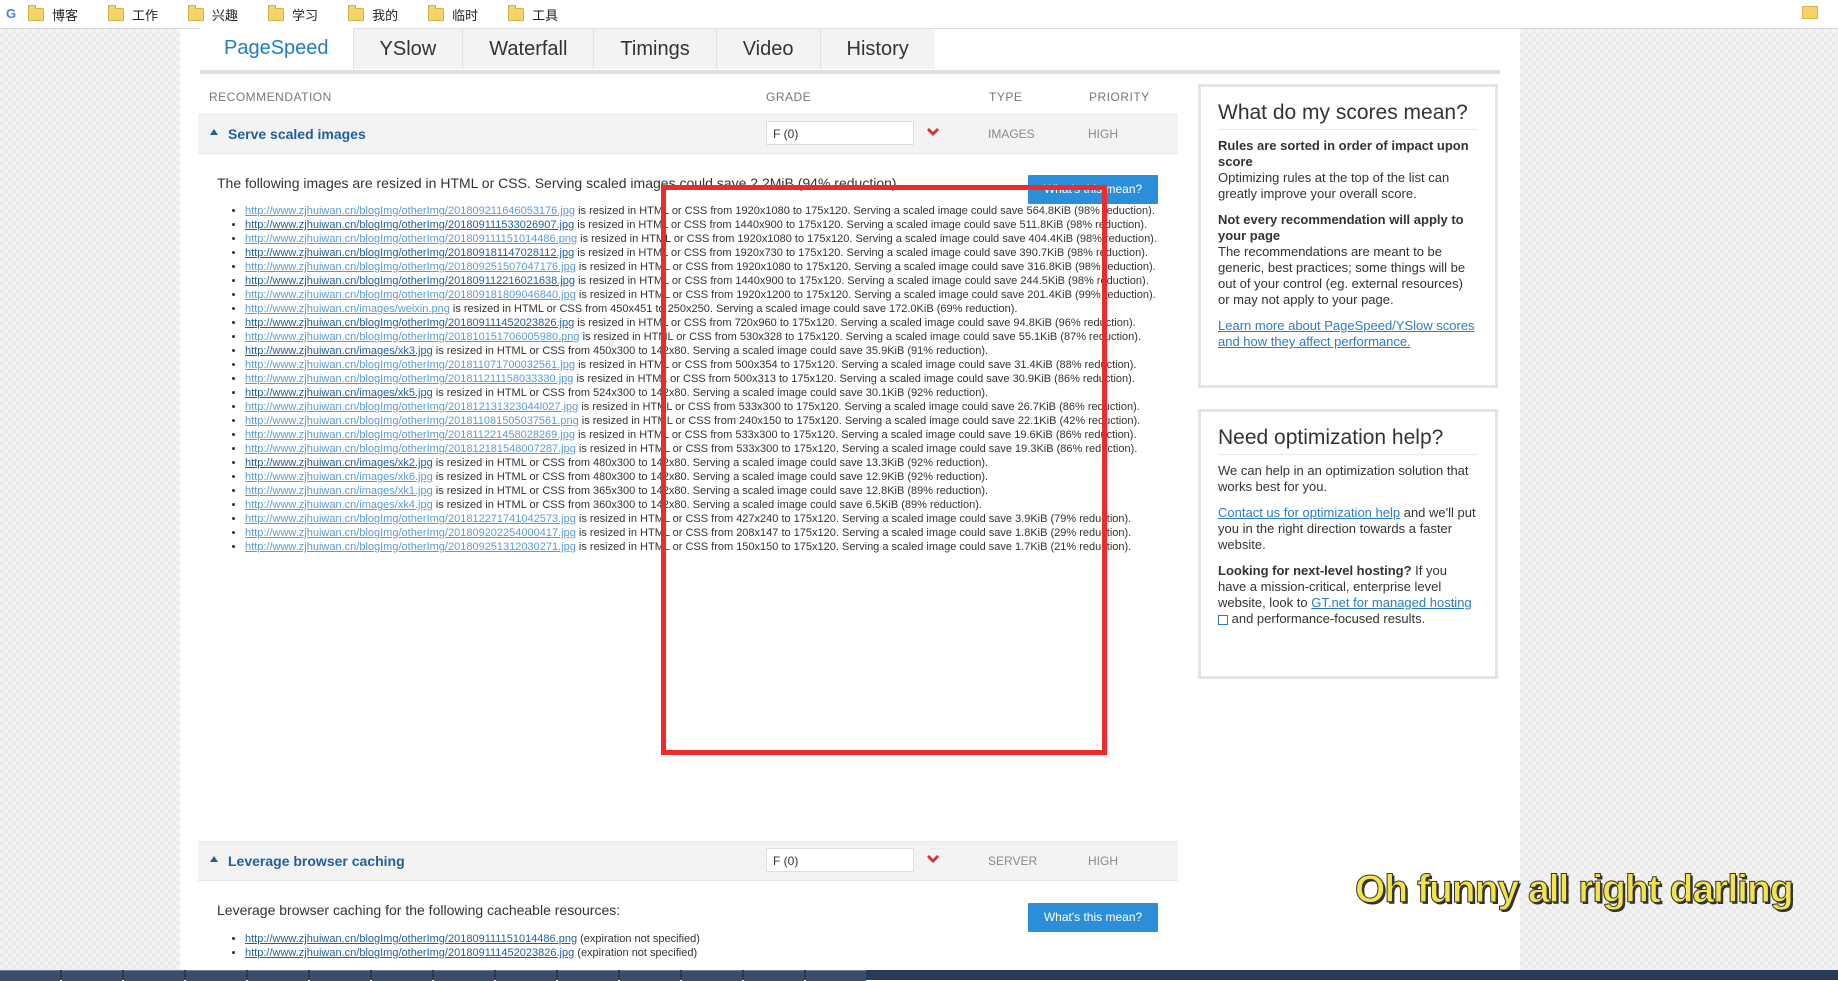  Describe the element at coordinates (53, 14) in the screenshot. I see `bookmark-folder: 博客` at that location.